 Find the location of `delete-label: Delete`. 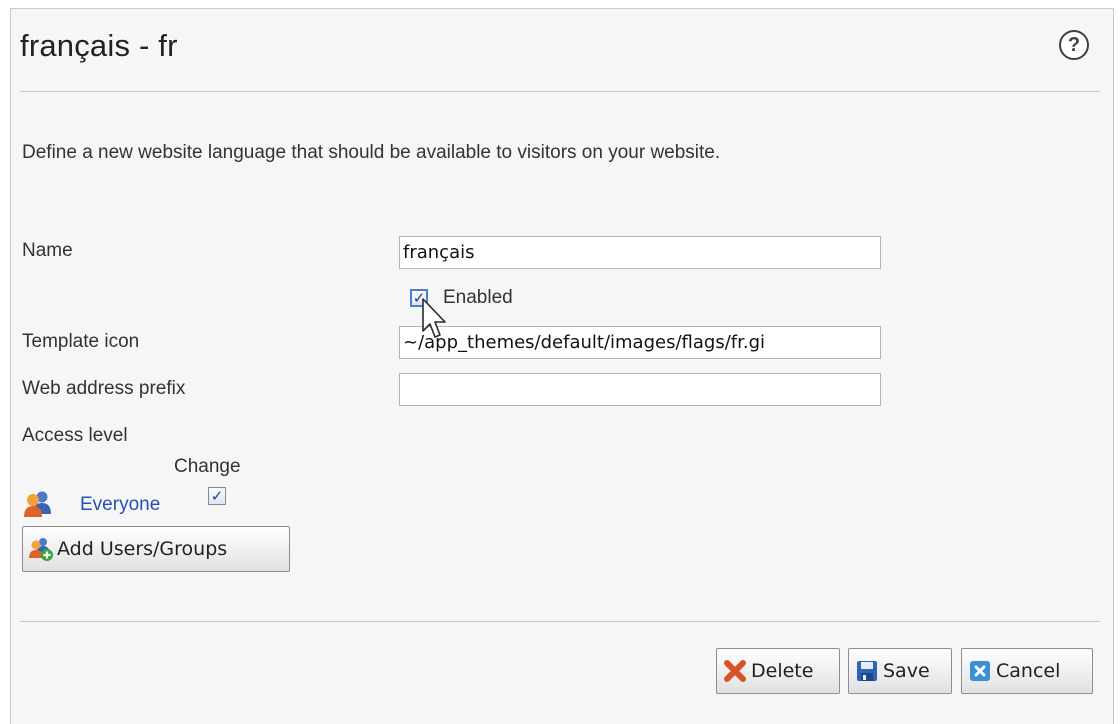

delete-label: Delete is located at coordinates (782, 671).